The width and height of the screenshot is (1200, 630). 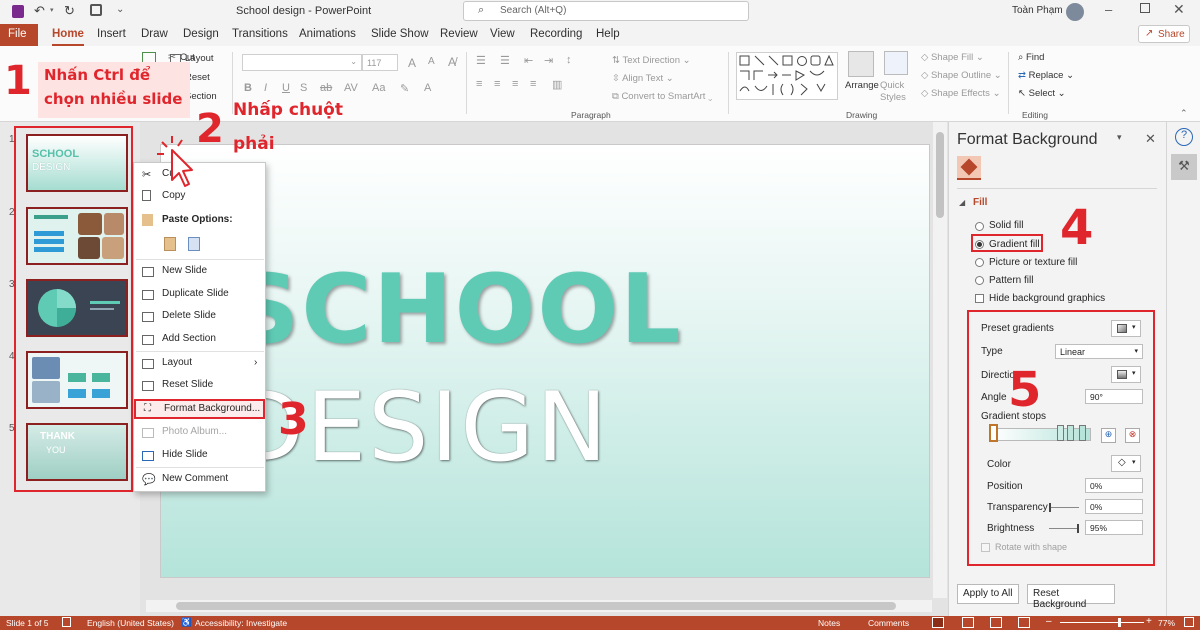 I want to click on undo-dropdown-icon: ▾, so click(x=52, y=10).